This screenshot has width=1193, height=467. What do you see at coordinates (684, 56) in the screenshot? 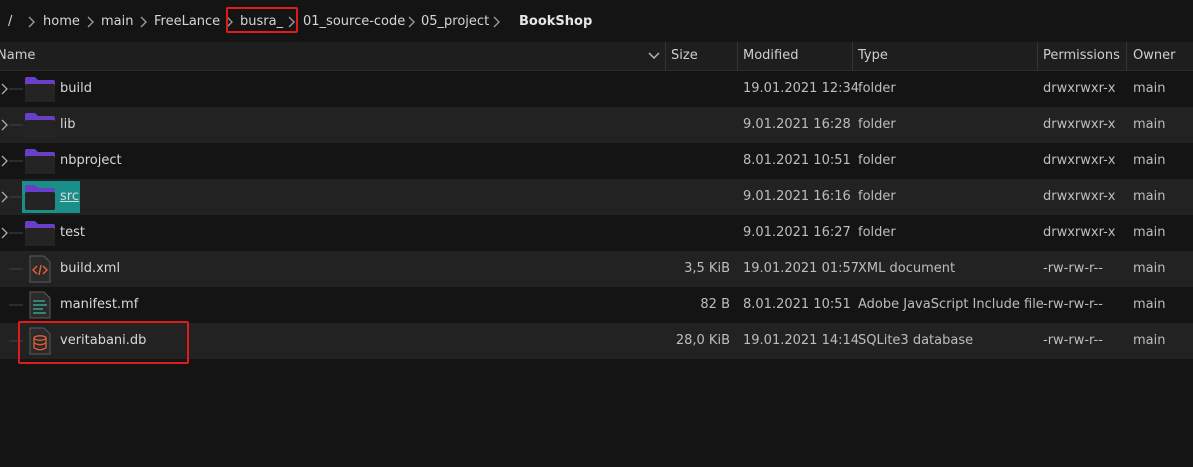
I see `column-size: Size` at bounding box center [684, 56].